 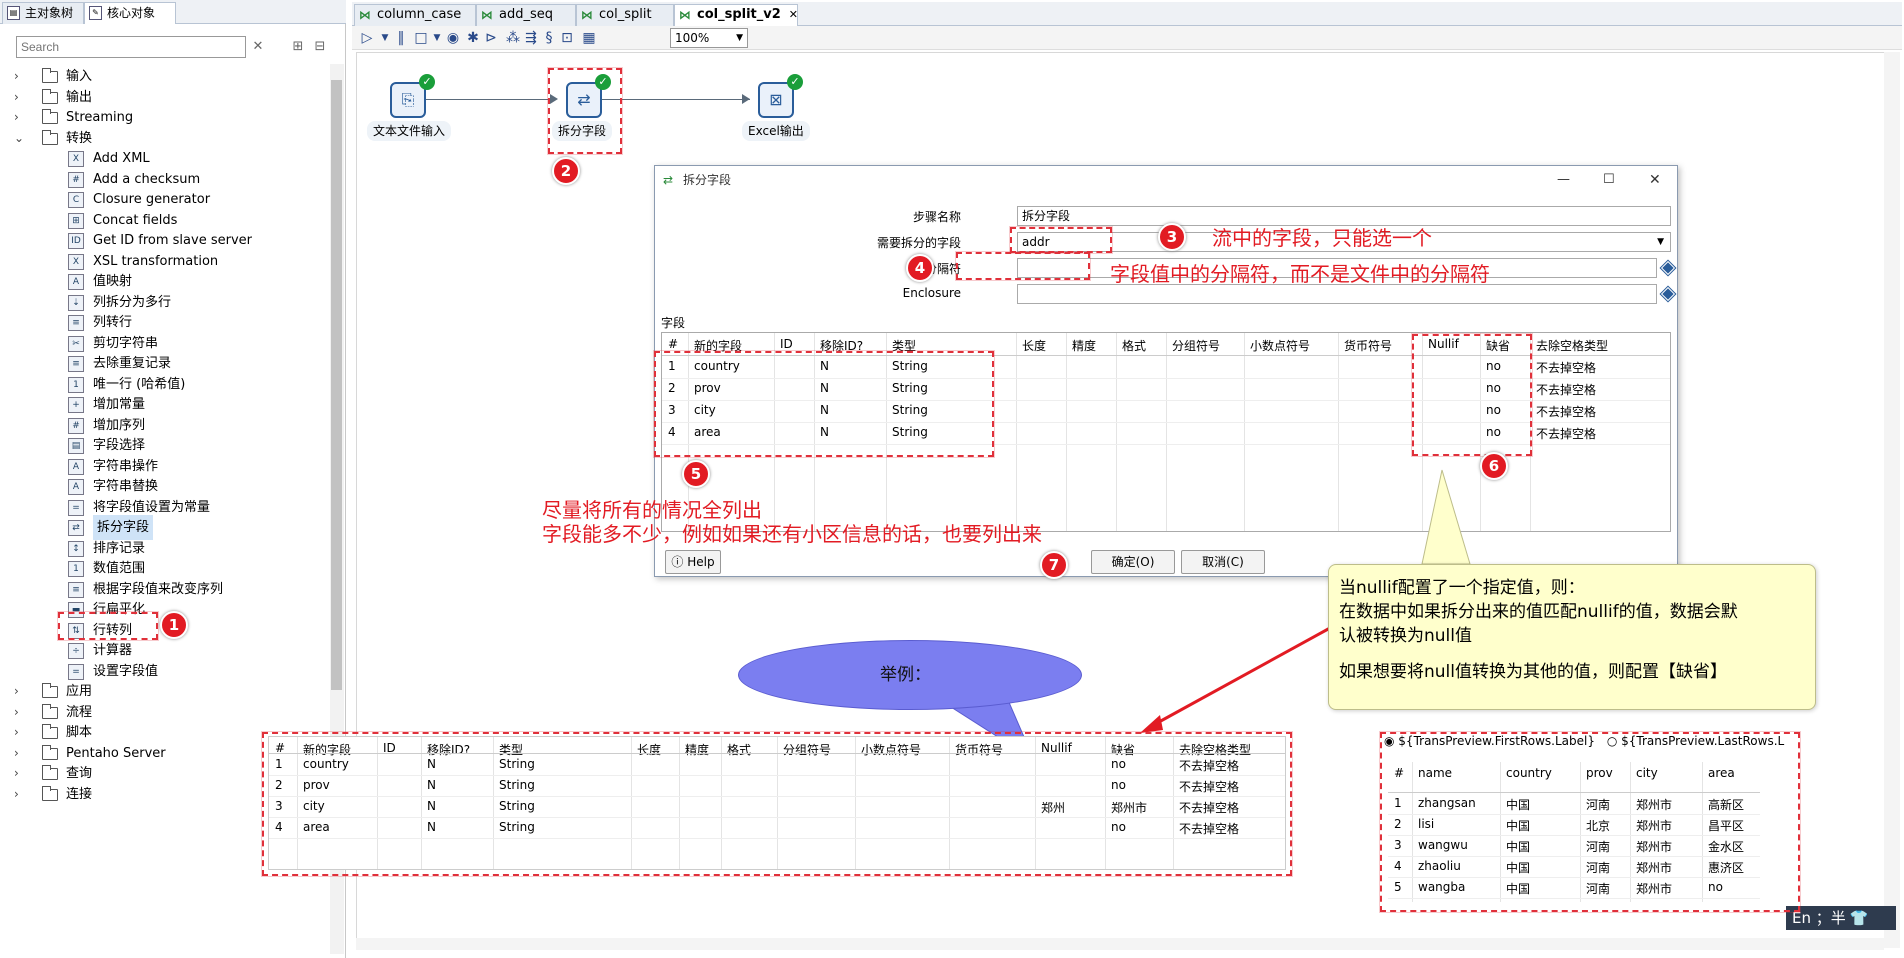 I want to click on example_grid-cell: 2, so click(x=279, y=785).